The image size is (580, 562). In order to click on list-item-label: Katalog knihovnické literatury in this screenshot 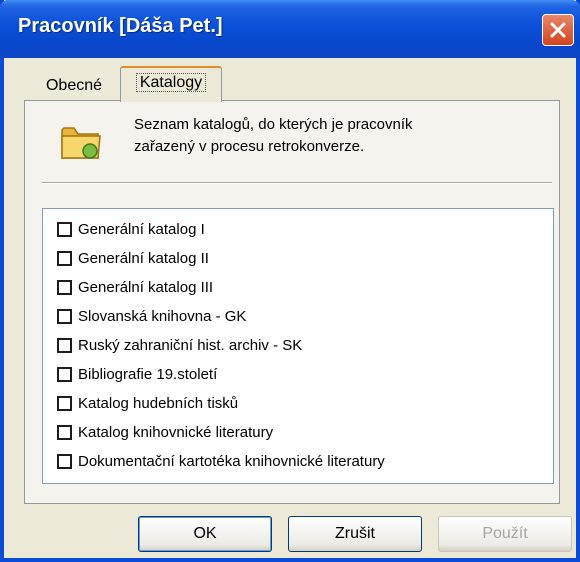, I will do `click(176, 432)`.